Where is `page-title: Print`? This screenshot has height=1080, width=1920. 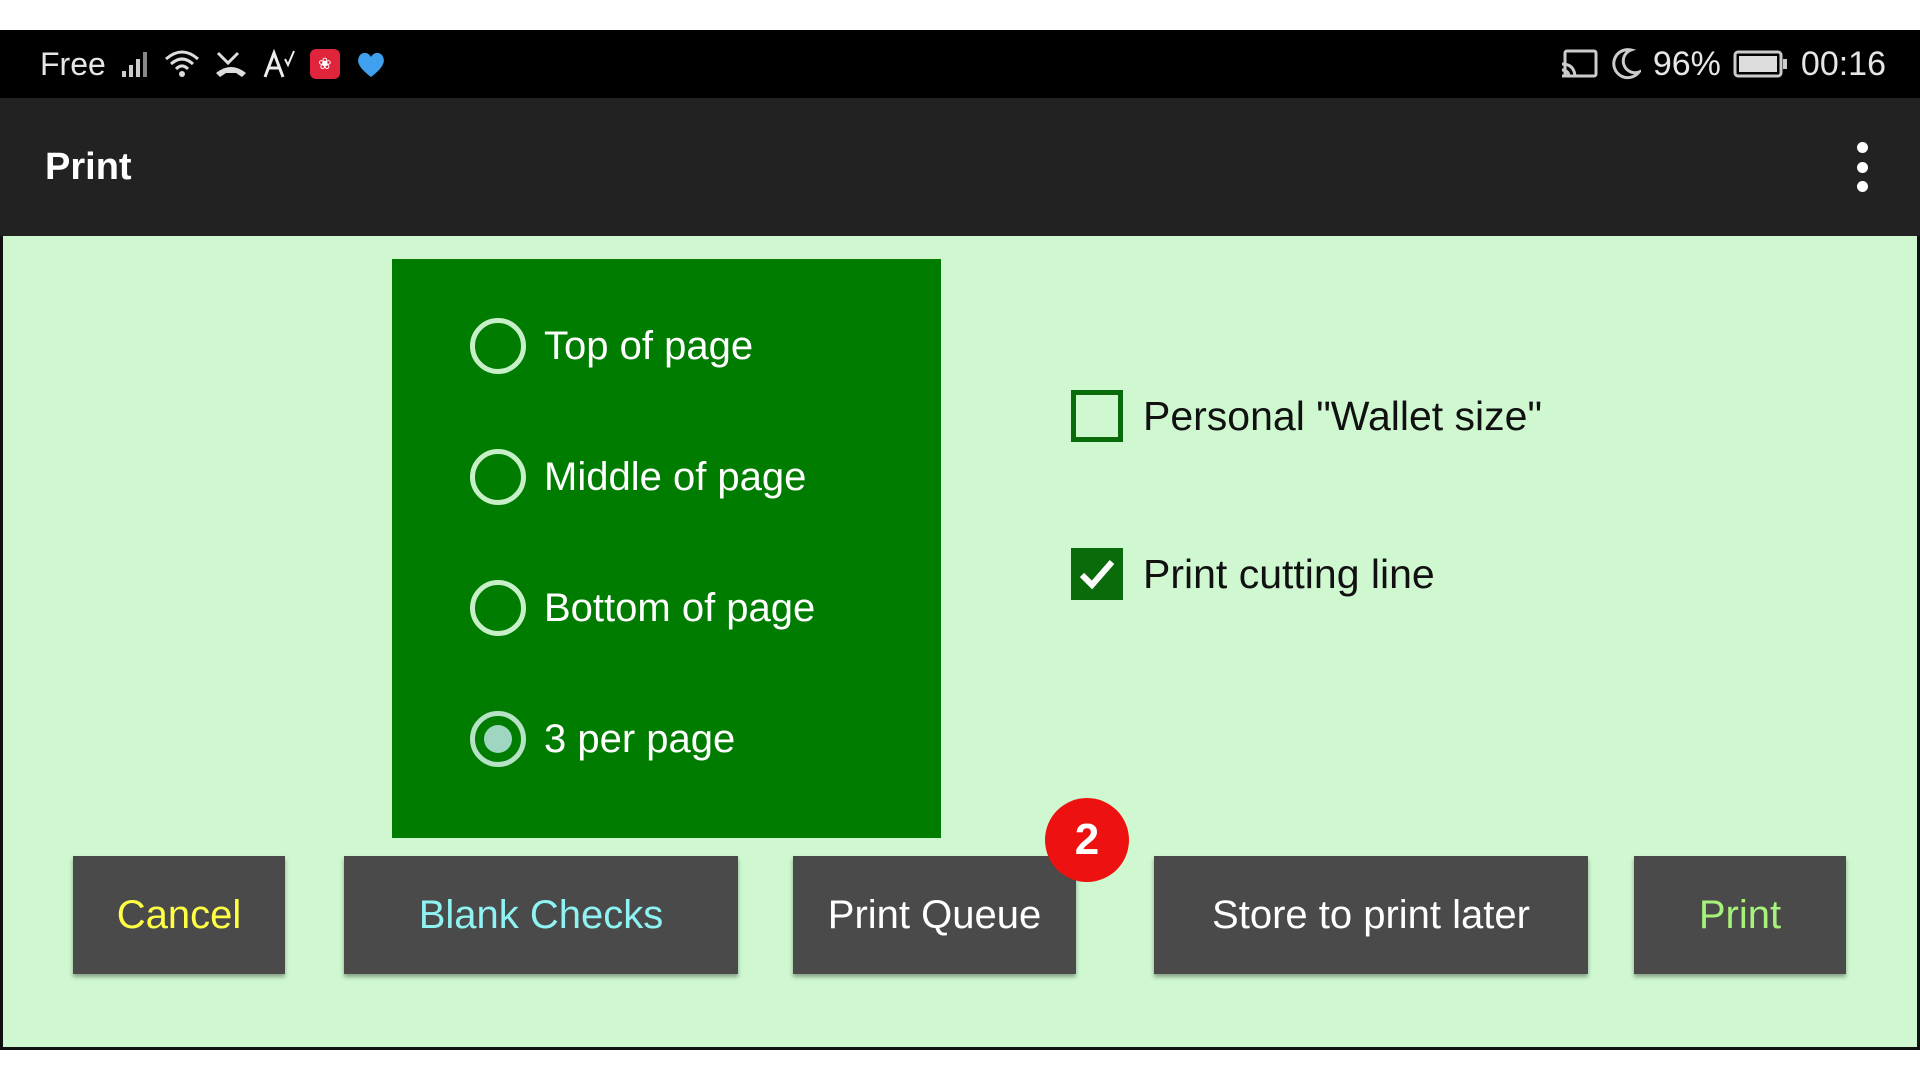 page-title: Print is located at coordinates (88, 167).